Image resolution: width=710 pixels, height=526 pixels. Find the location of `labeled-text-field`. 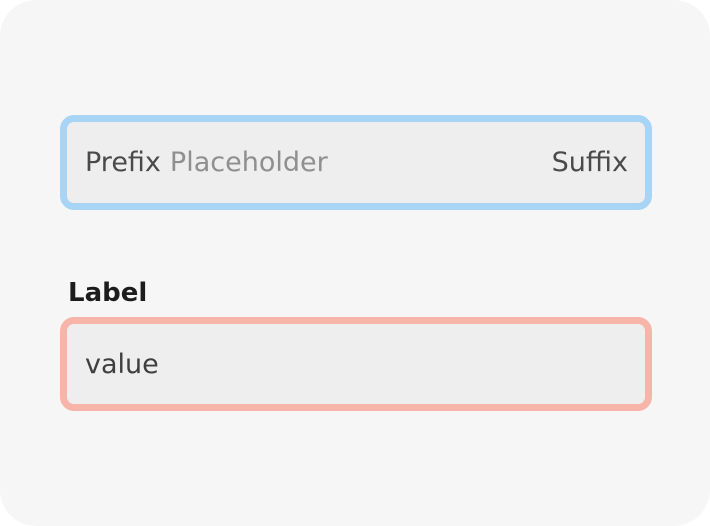

labeled-text-field is located at coordinates (356, 364).